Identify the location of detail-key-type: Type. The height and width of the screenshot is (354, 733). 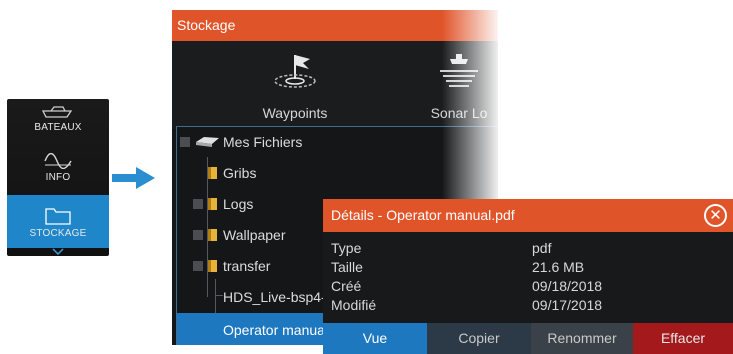
(346, 248).